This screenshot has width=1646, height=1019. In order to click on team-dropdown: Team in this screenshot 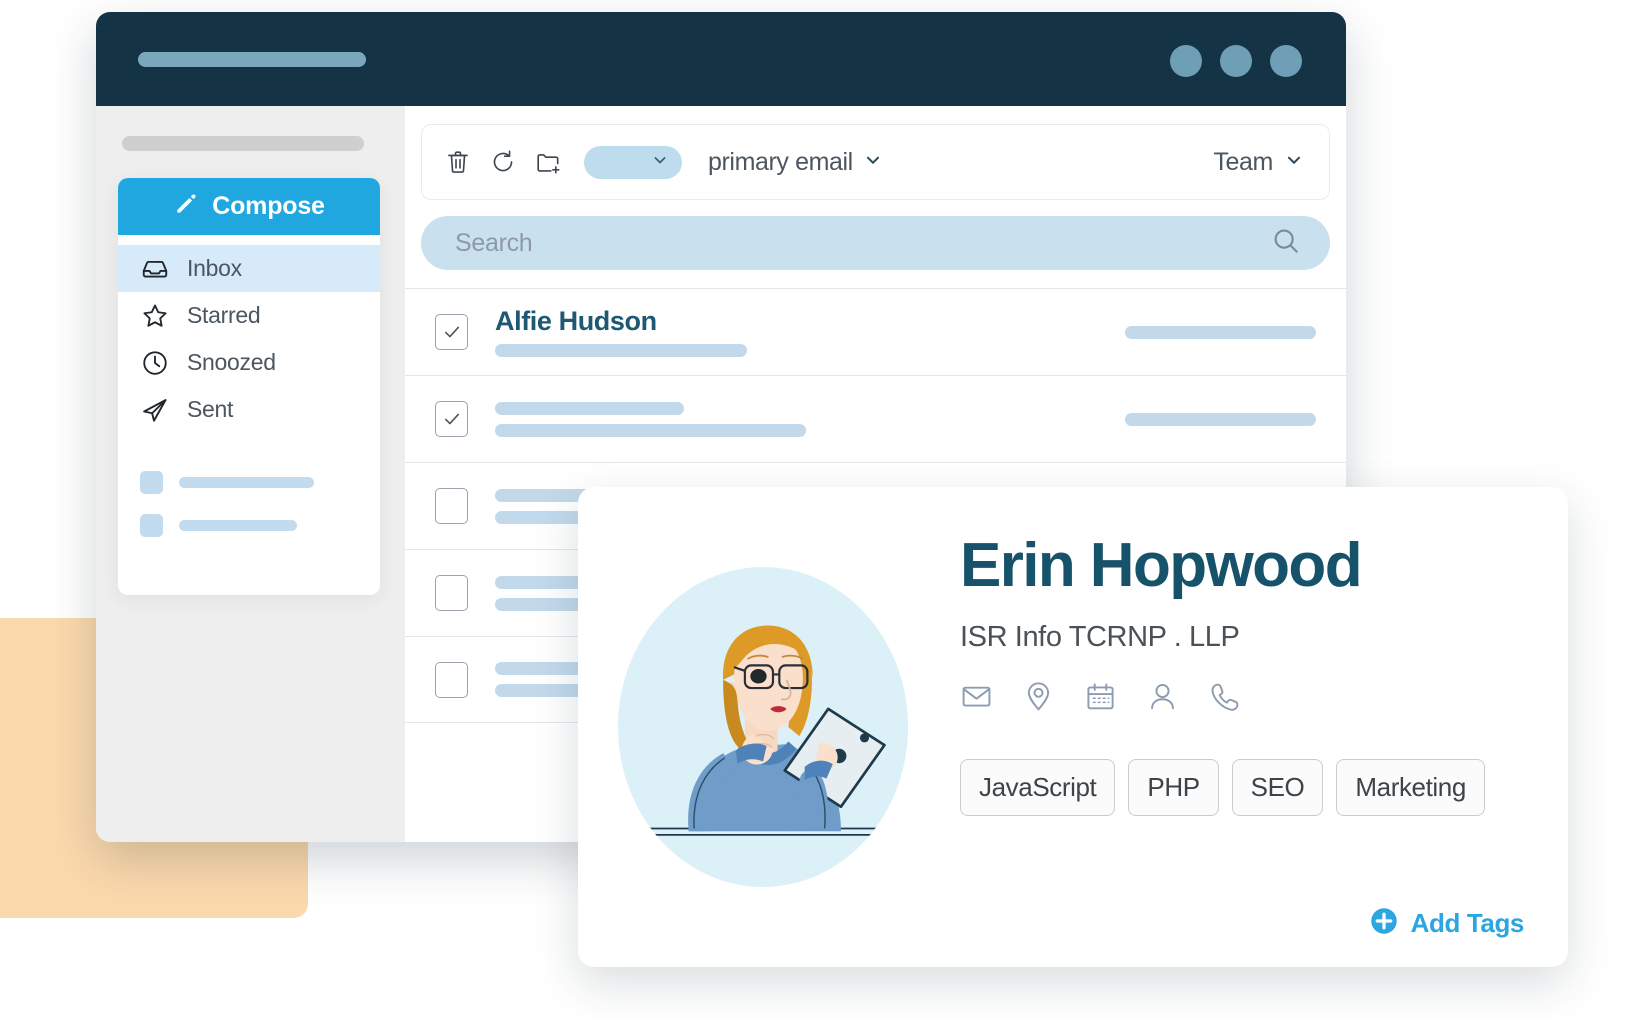, I will do `click(1259, 162)`.